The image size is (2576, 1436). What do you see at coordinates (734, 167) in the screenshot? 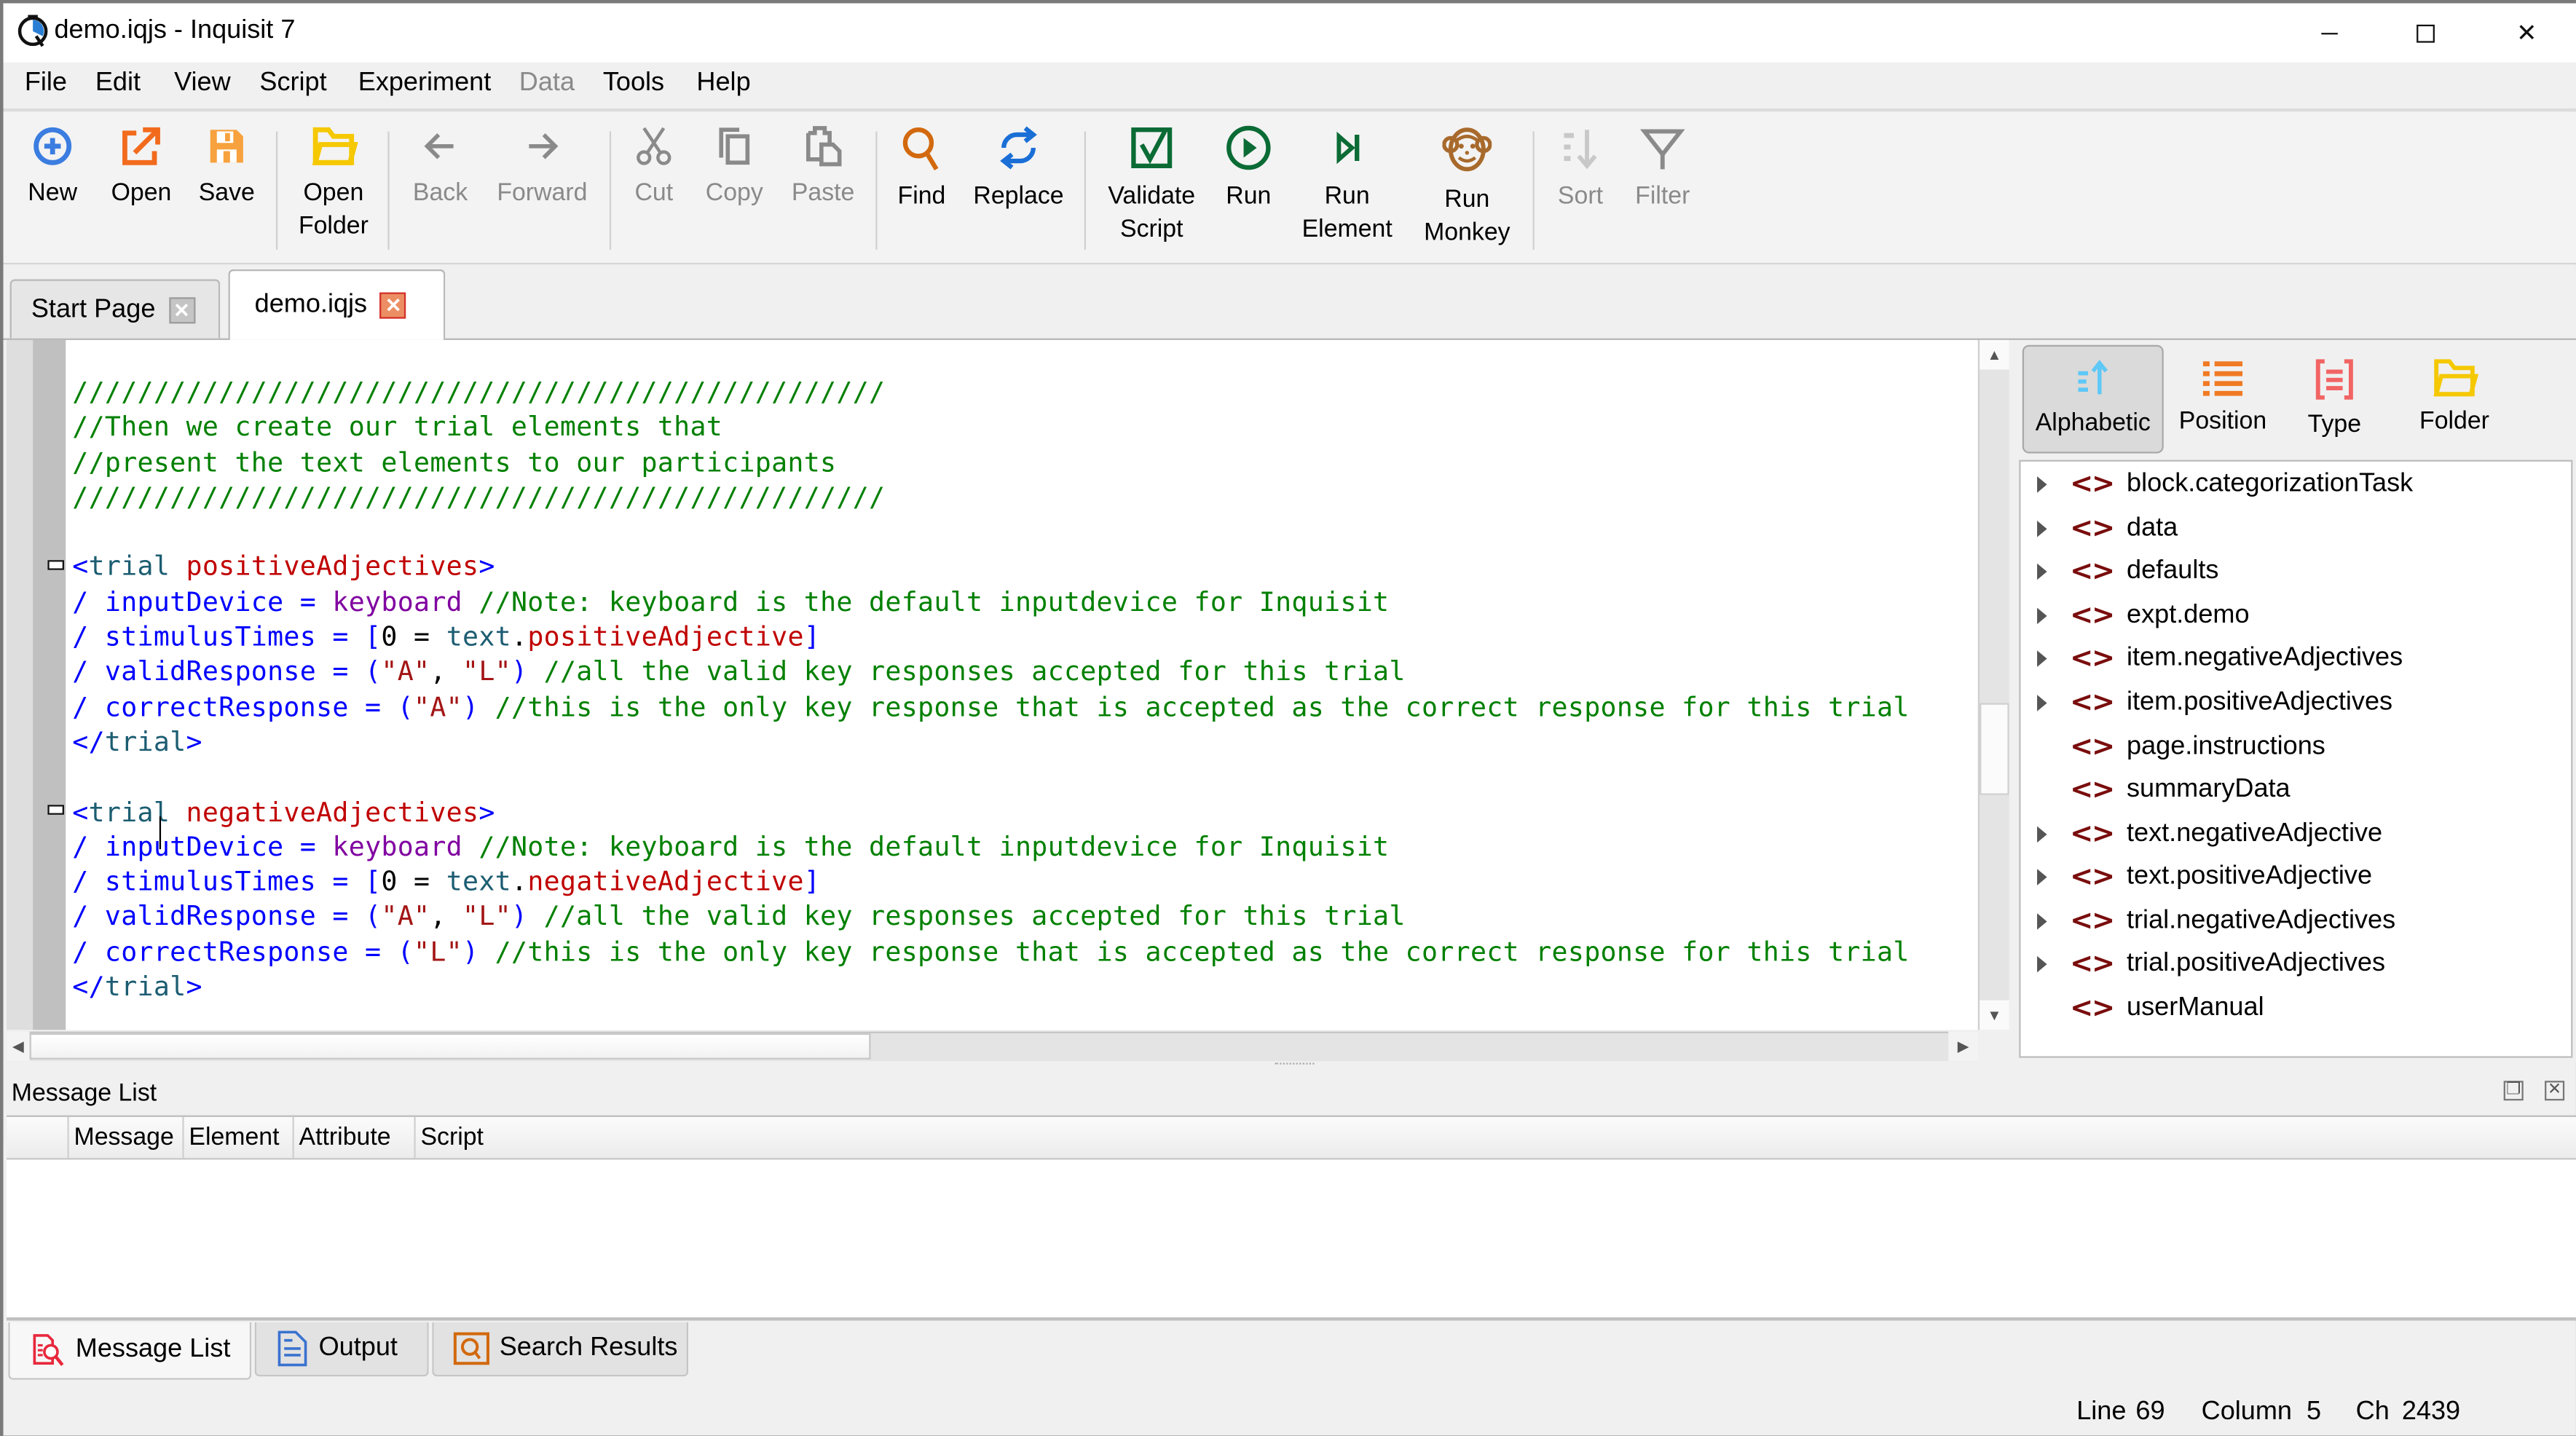
I see `copy-button: Copy` at bounding box center [734, 167].